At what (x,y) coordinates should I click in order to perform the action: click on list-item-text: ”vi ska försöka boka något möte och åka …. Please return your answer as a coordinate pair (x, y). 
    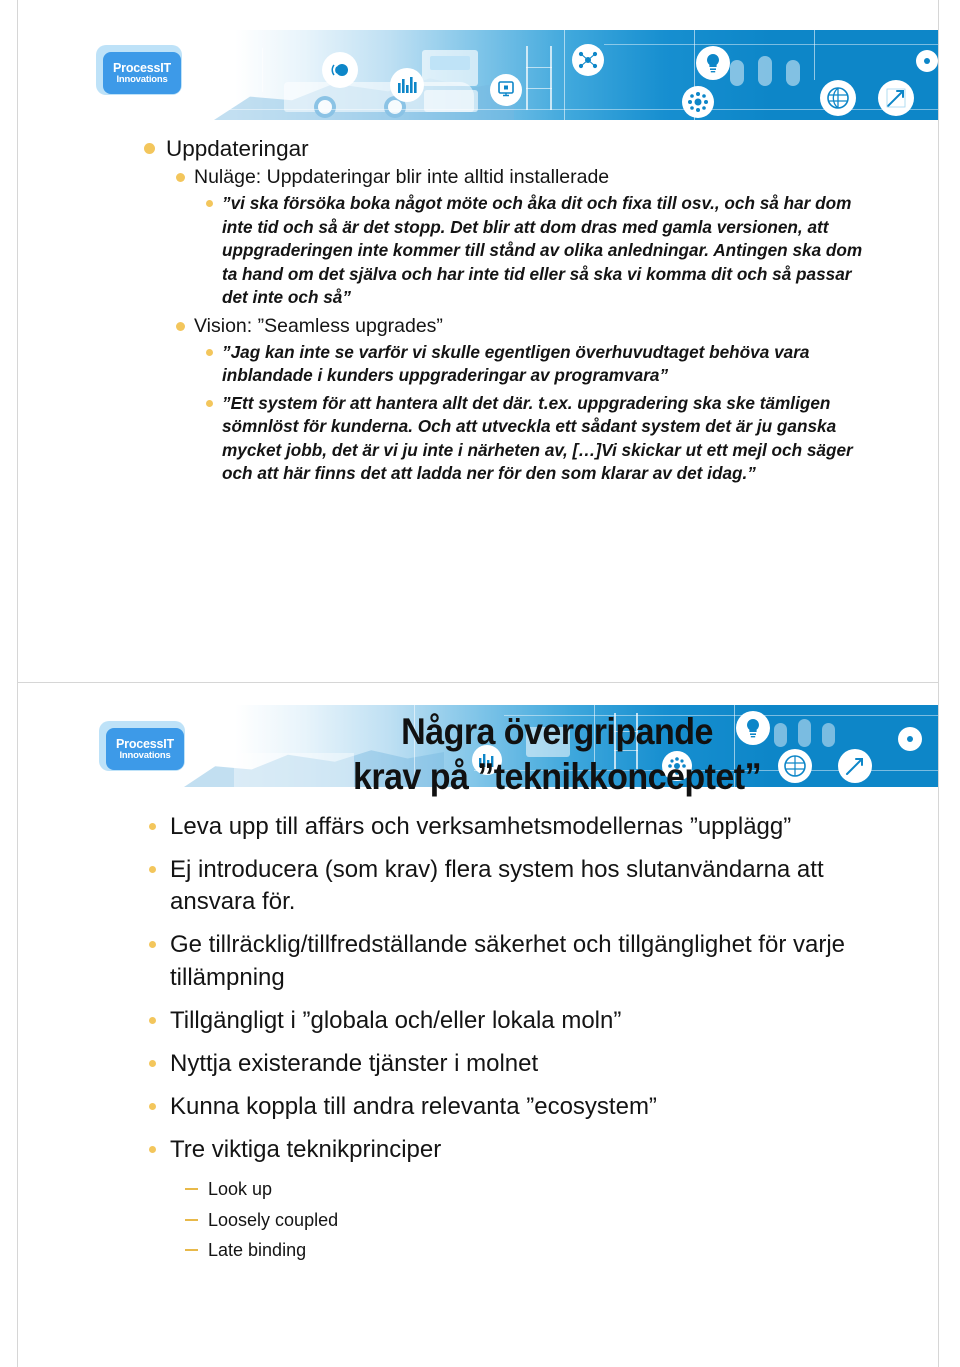
    Looking at the image, I should click on (542, 250).